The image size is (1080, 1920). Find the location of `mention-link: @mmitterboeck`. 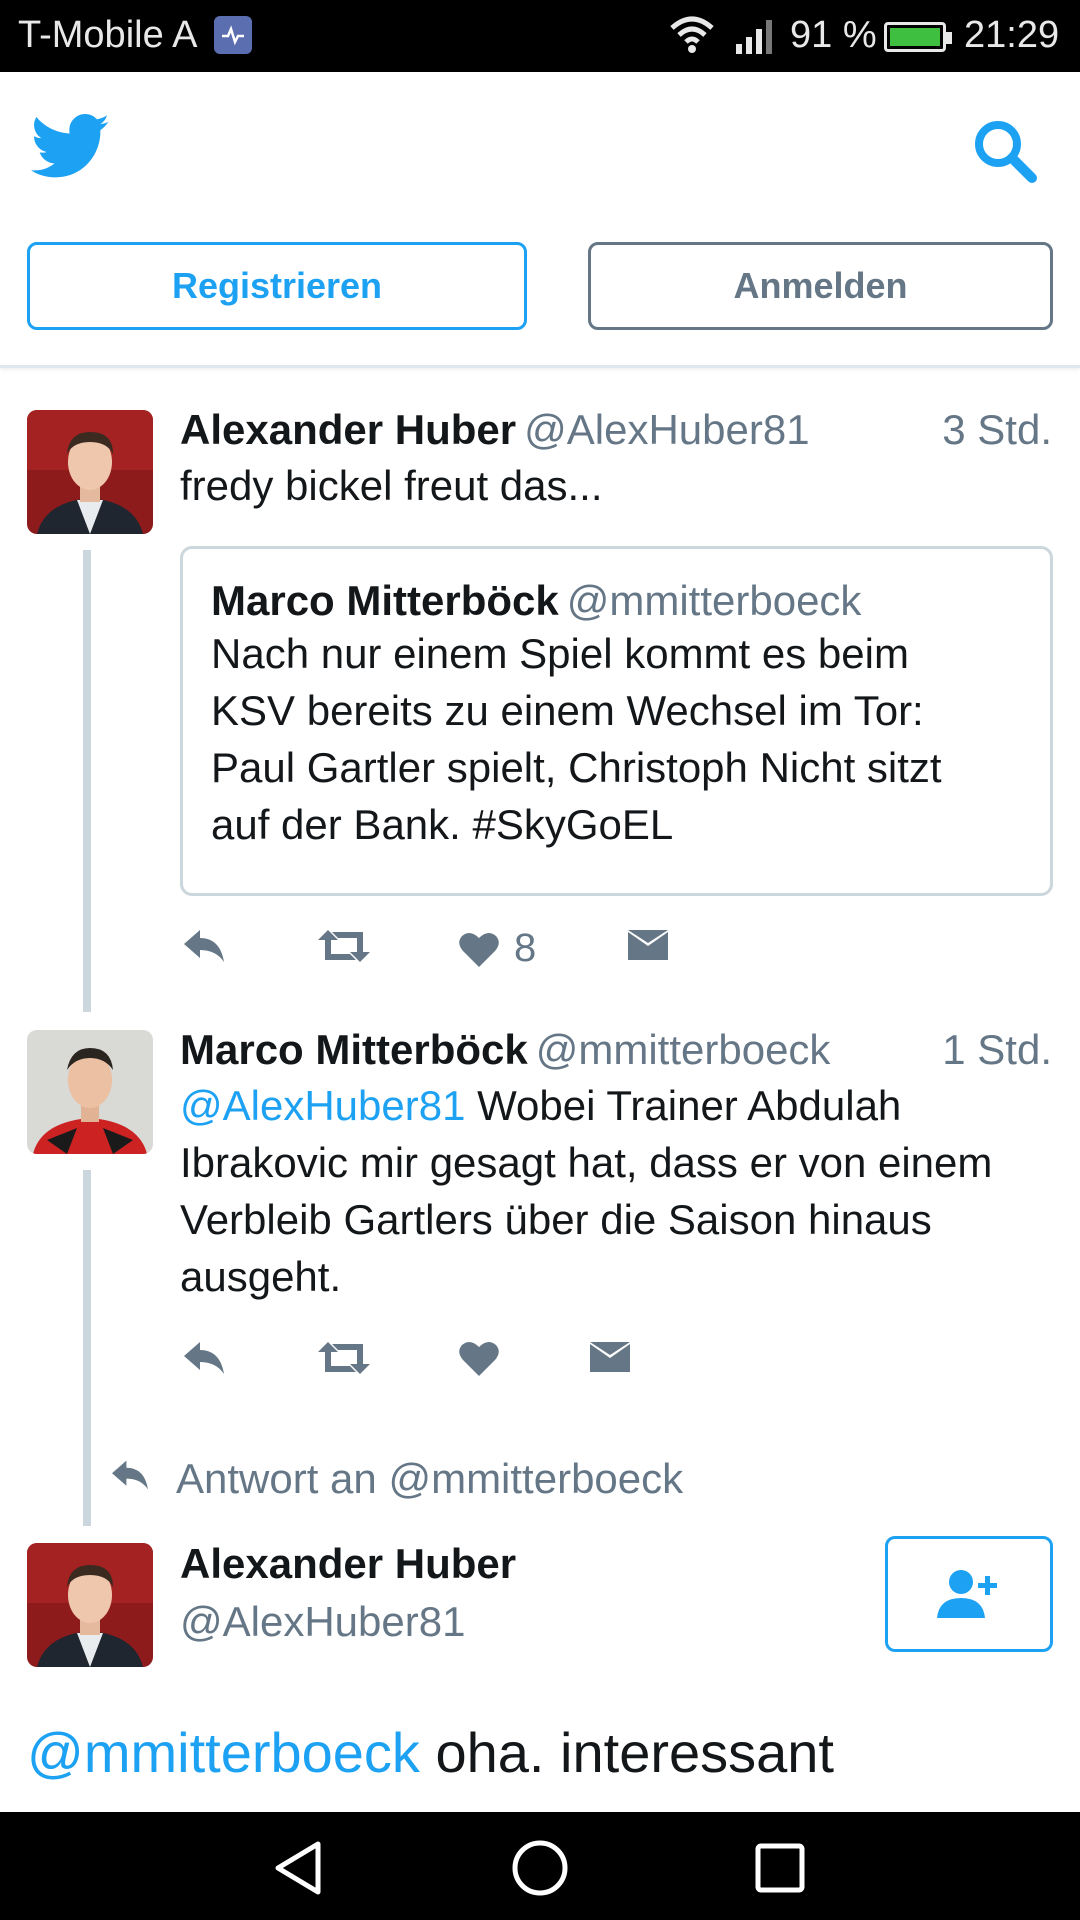

mention-link: @mmitterboeck is located at coordinates (223, 1752).